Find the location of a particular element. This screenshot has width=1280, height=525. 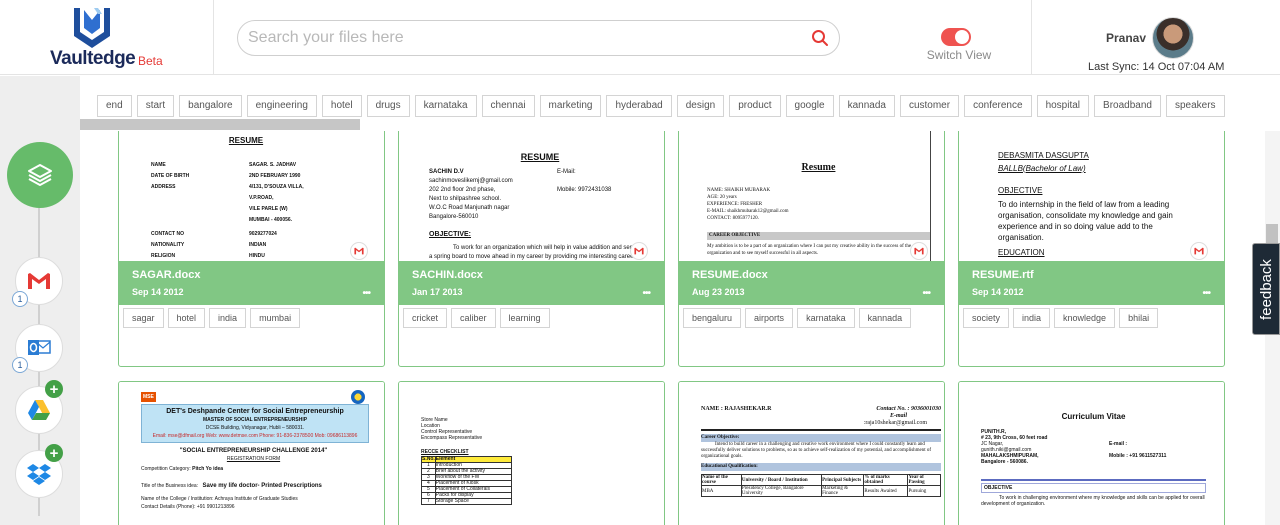

tag-chip: speakers is located at coordinates (1195, 106).